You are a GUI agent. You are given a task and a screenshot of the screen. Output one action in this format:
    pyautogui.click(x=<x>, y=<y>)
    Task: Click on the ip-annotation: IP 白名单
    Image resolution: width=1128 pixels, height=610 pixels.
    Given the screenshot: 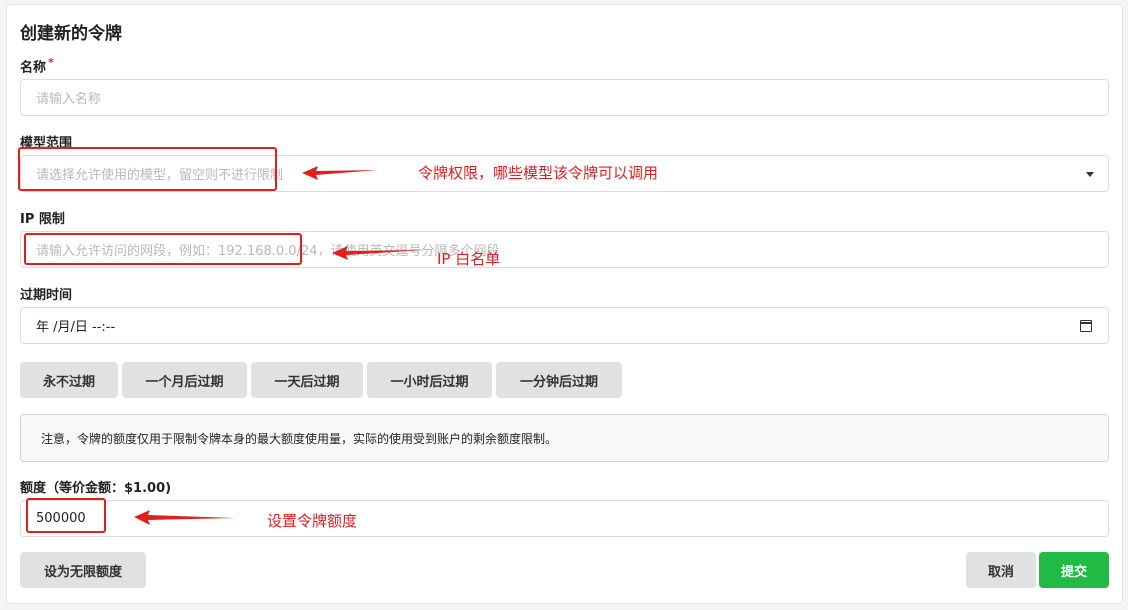 What is the action you would take?
    pyautogui.click(x=469, y=259)
    